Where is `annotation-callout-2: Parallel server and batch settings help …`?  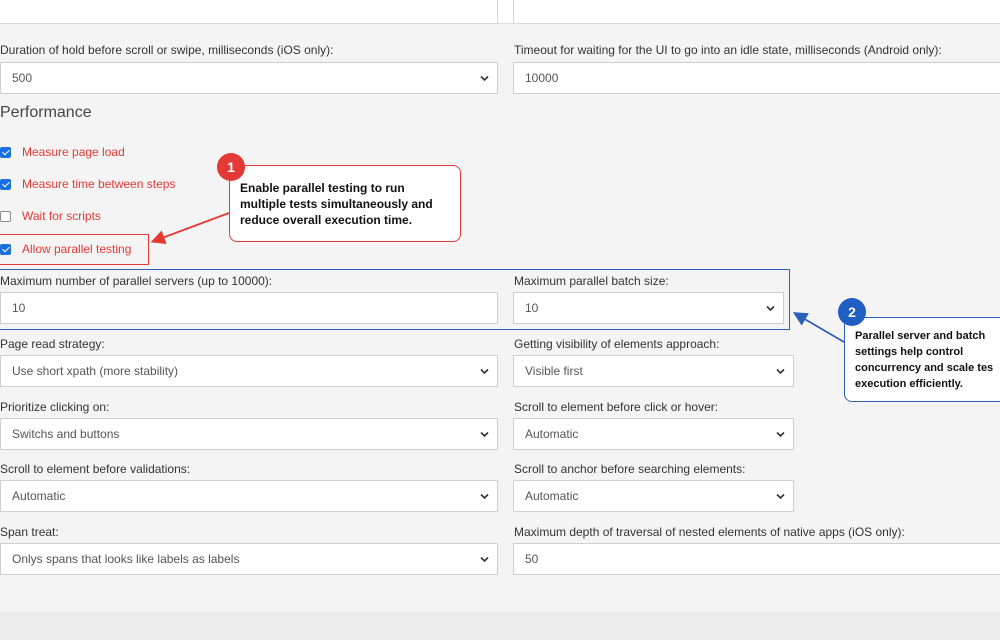
annotation-callout-2: Parallel server and batch settings help … is located at coordinates (922, 359).